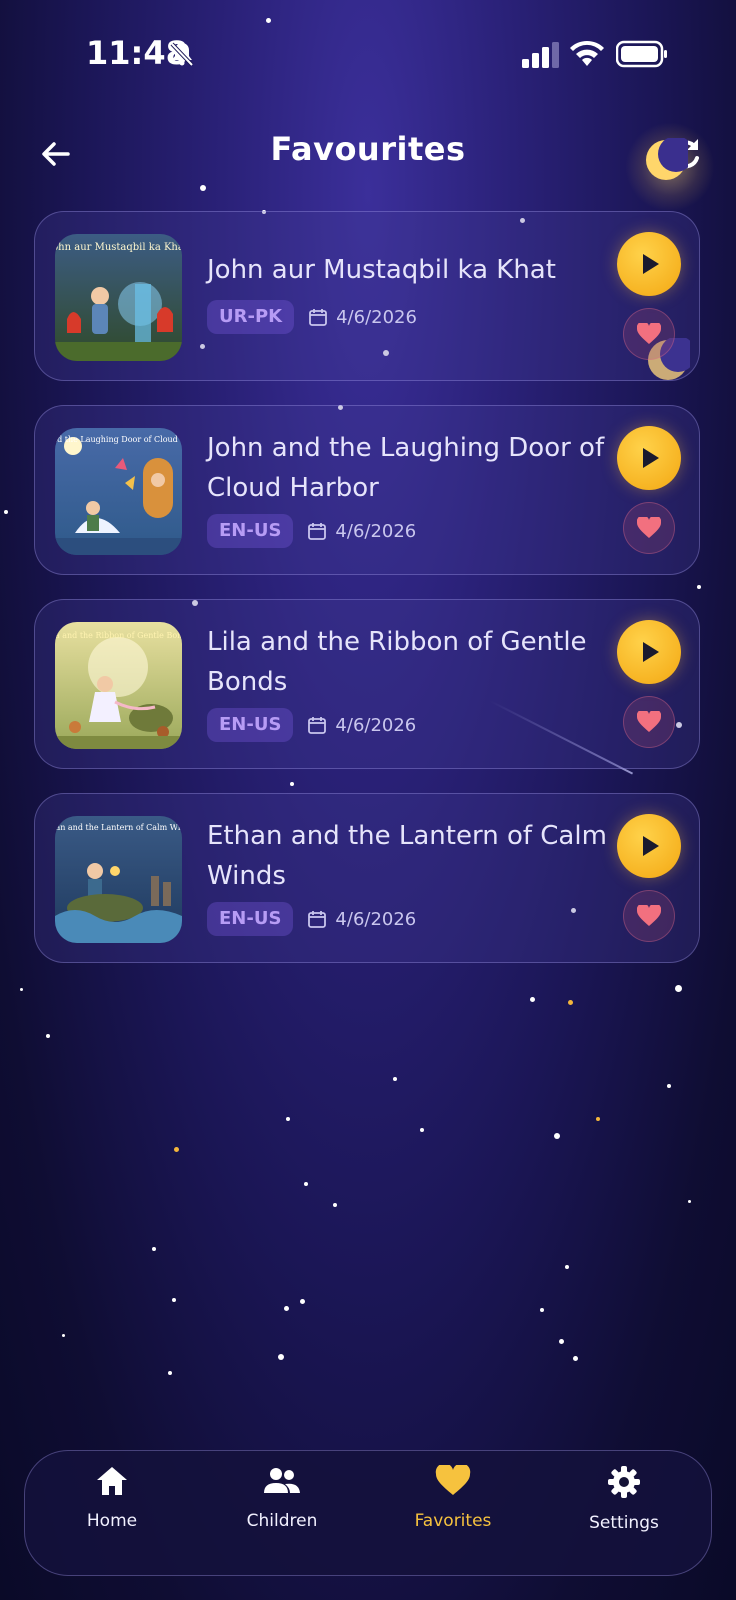 The height and width of the screenshot is (1600, 736). What do you see at coordinates (453, 1521) in the screenshot?
I see `nav-label: Favorites` at bounding box center [453, 1521].